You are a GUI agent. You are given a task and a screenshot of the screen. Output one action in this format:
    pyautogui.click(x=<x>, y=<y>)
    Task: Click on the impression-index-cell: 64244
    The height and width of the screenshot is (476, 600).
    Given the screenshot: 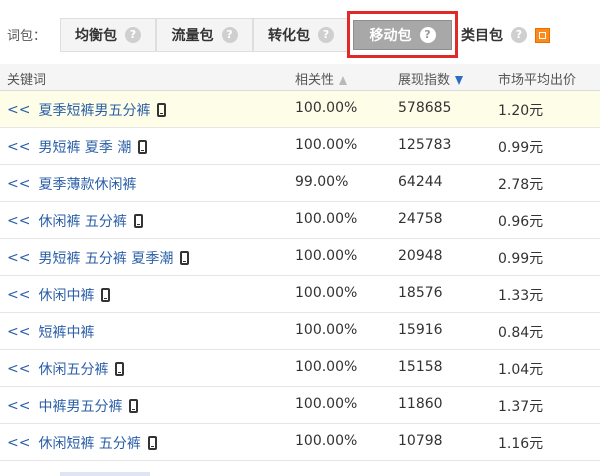 What is the action you would take?
    pyautogui.click(x=420, y=182)
    